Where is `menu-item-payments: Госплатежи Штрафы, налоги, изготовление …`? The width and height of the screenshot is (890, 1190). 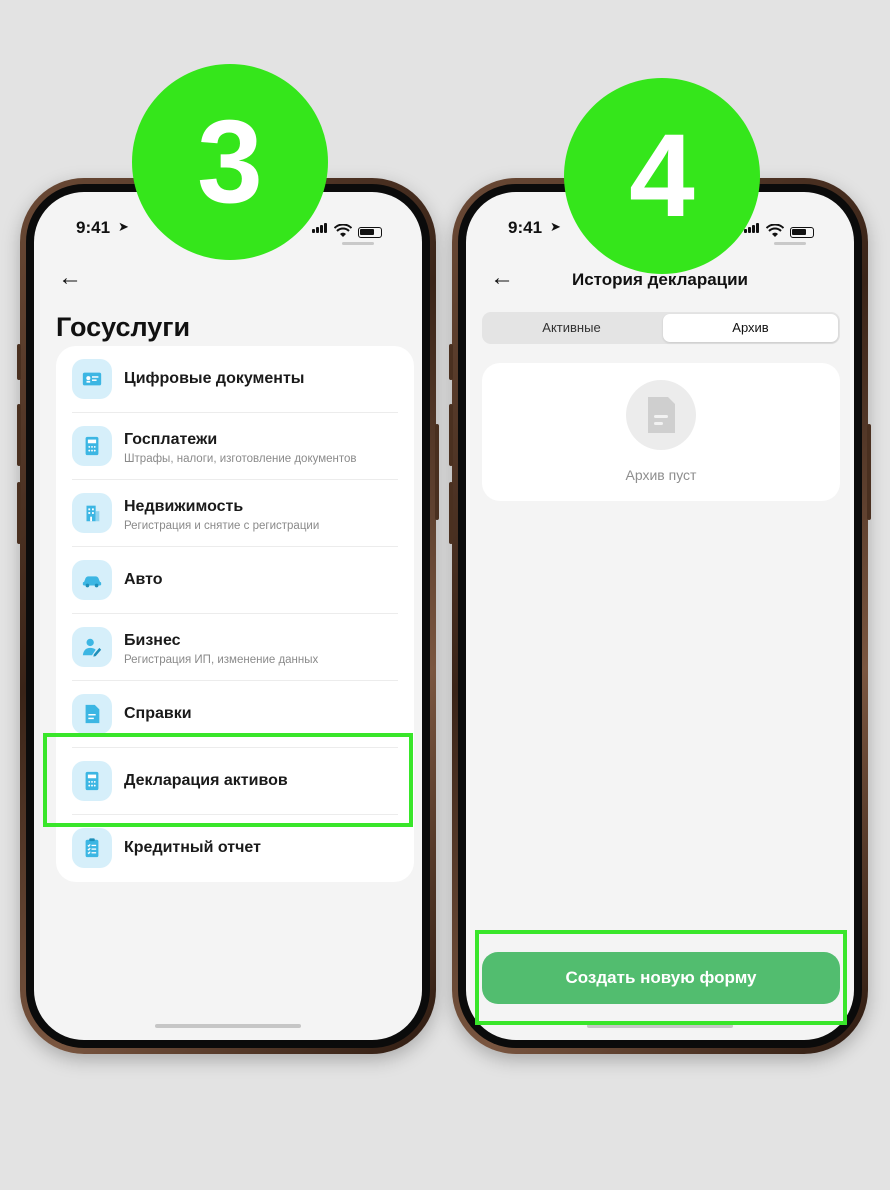
menu-item-payments: Госплатежи Штрафы, налоги, изготовление … is located at coordinates (235, 446).